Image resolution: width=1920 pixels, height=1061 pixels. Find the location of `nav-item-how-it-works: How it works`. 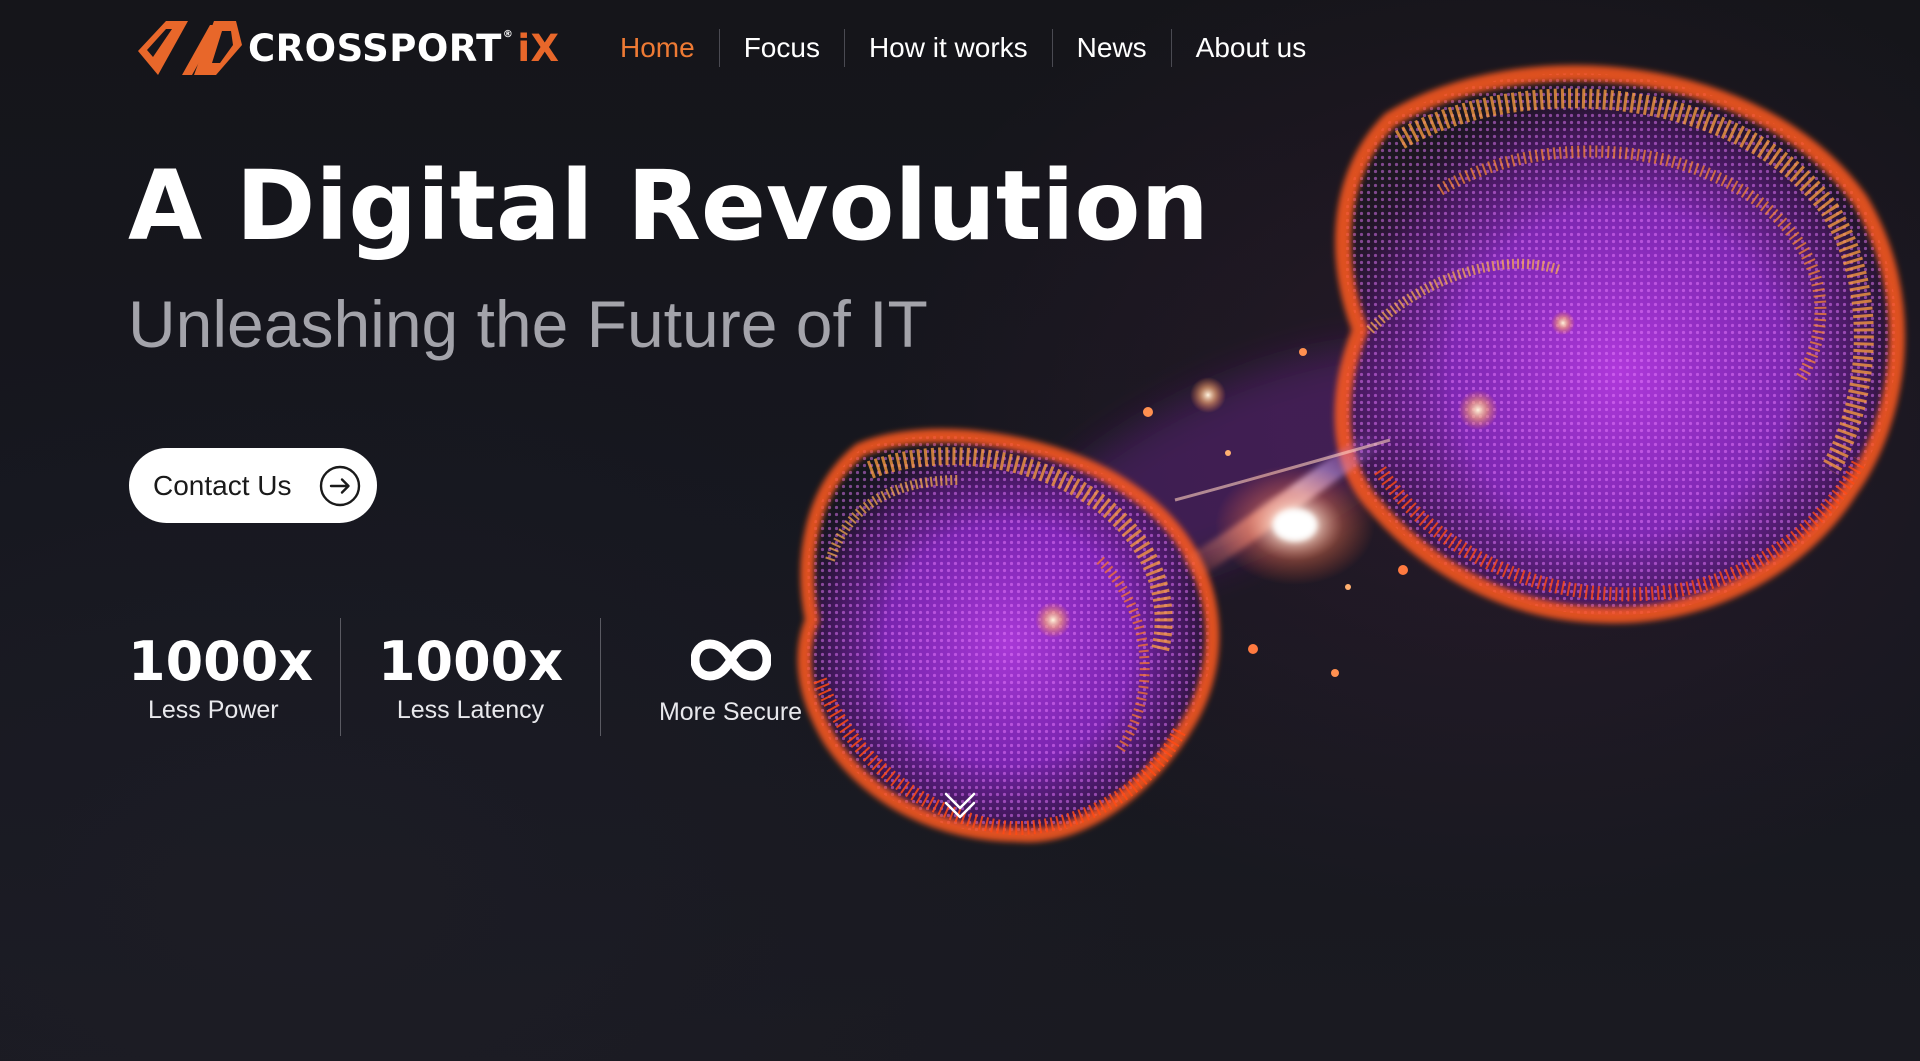

nav-item-how-it-works: How it works is located at coordinates (947, 48).